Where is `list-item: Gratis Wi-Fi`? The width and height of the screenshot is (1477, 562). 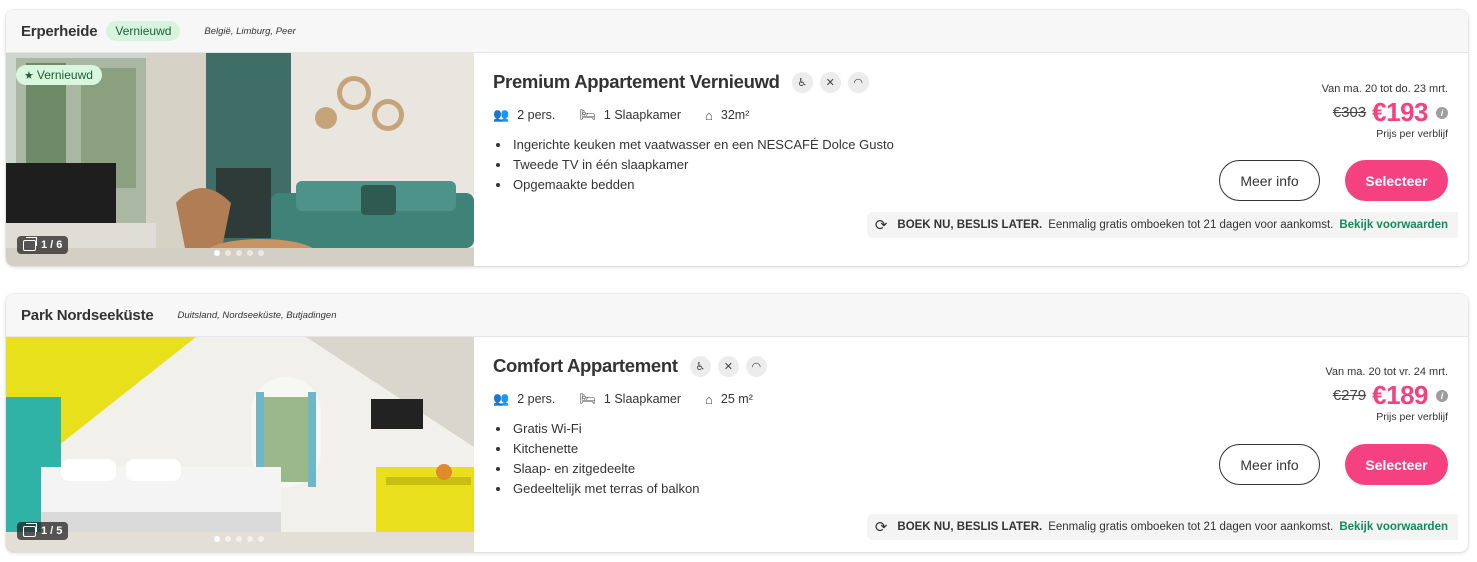 list-item: Gratis Wi-Fi is located at coordinates (773, 429).